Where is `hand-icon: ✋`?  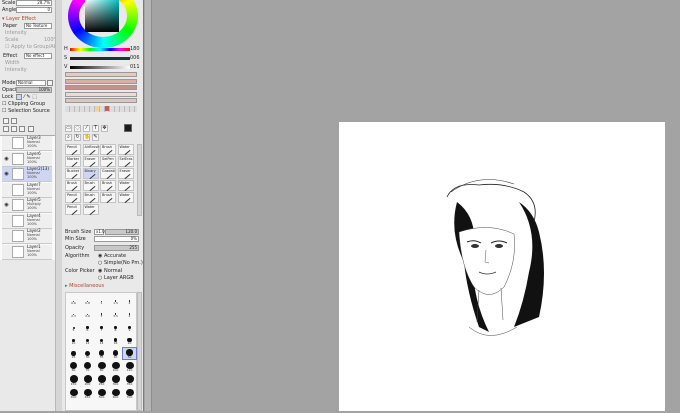 hand-icon: ✋ is located at coordinates (86, 137).